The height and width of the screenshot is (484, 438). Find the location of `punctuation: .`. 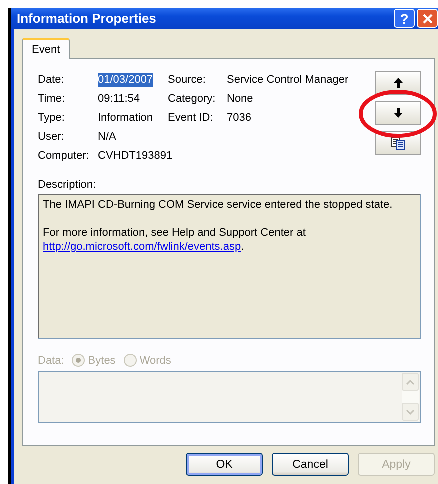

punctuation: . is located at coordinates (242, 247).